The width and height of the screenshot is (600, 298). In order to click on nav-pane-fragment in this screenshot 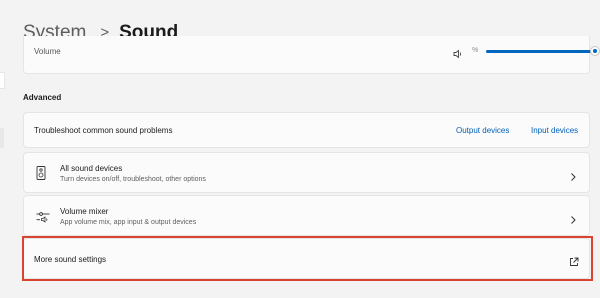, I will do `click(2, 80)`.